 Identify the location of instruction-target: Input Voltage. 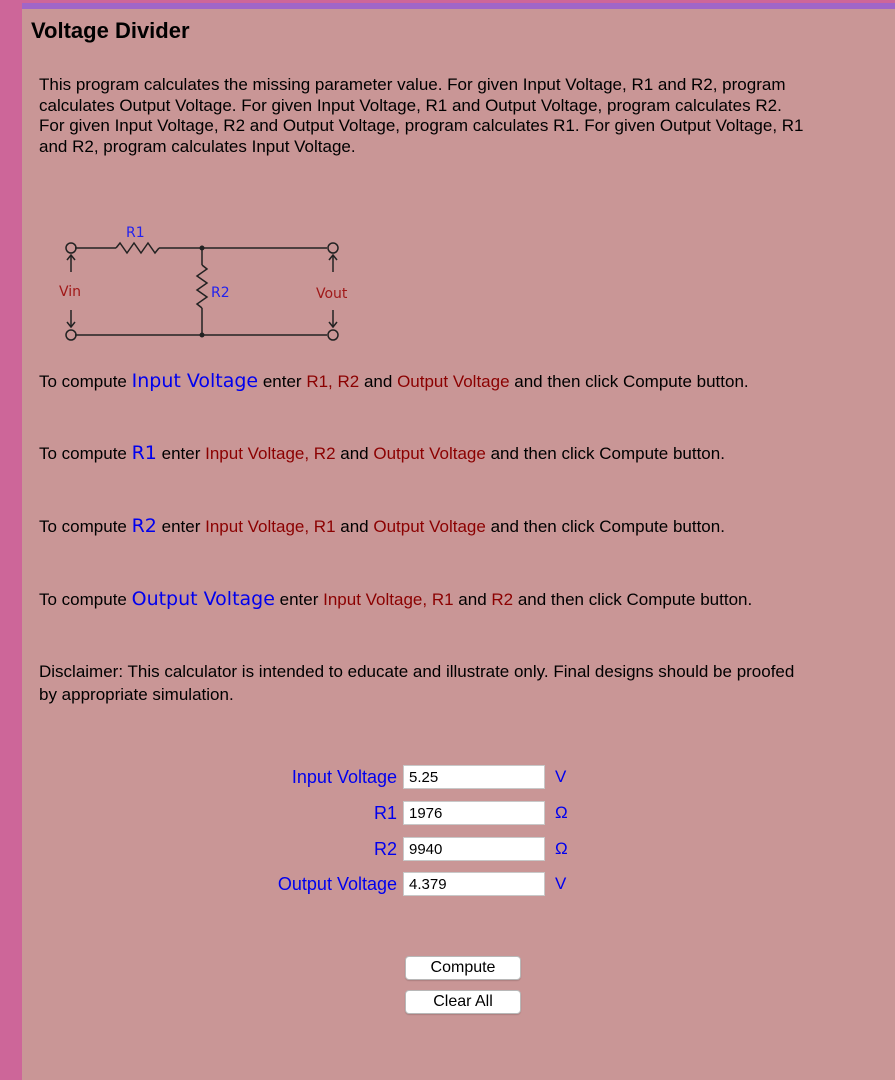
(195, 381).